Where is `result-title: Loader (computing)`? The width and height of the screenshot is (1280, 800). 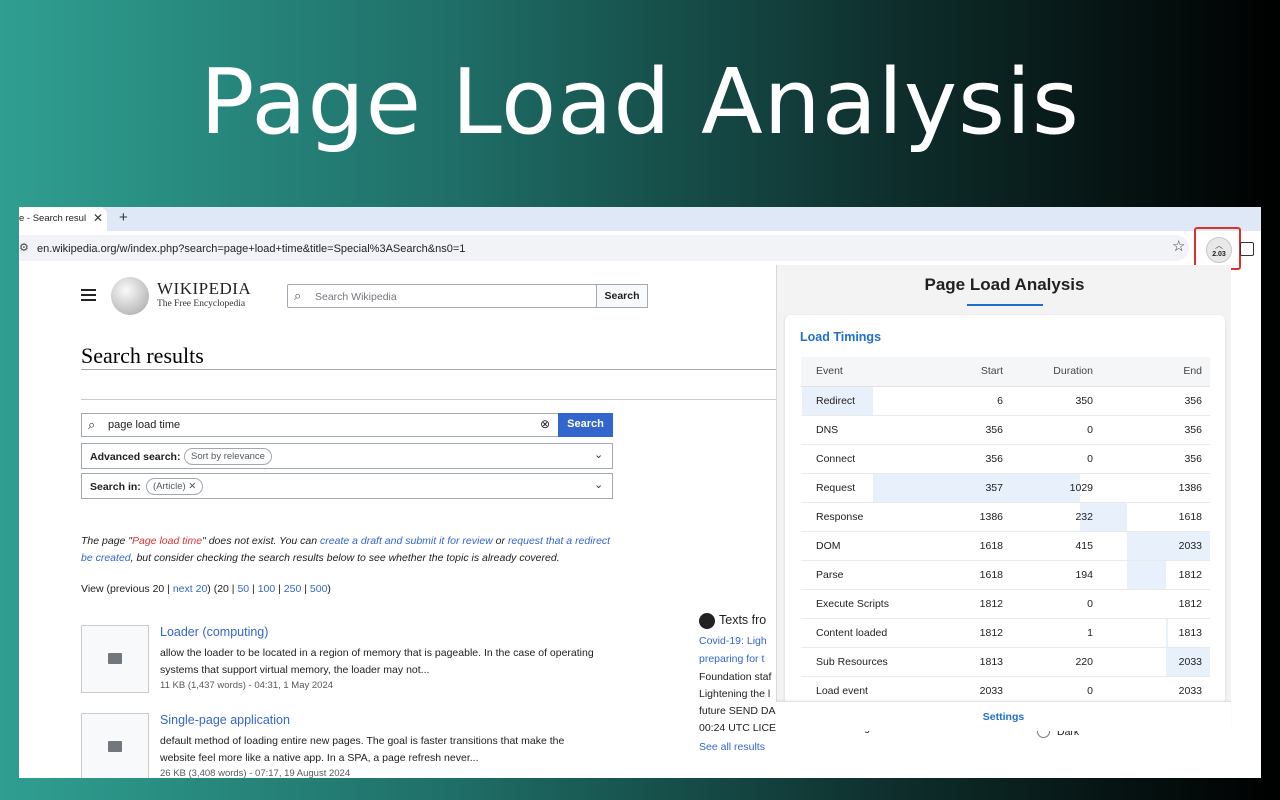
result-title: Loader (computing) is located at coordinates (214, 632).